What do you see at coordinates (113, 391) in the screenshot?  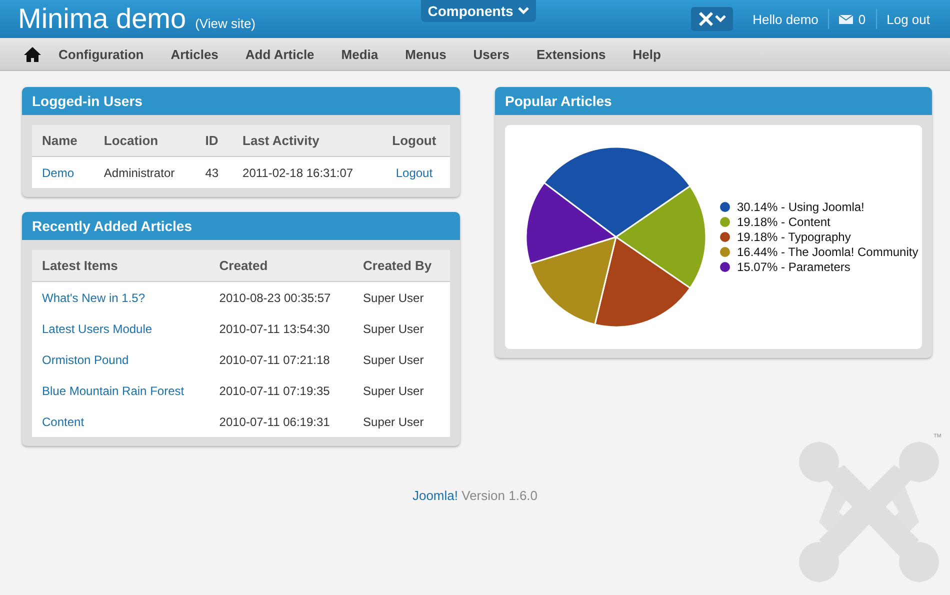 I see `article-link: Blue Mountain Rain Forest` at bounding box center [113, 391].